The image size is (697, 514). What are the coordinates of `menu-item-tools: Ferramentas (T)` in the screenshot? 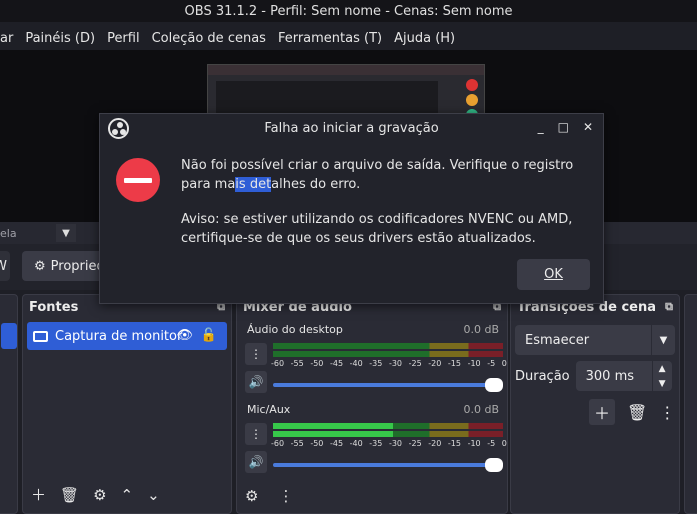 It's located at (330, 38).